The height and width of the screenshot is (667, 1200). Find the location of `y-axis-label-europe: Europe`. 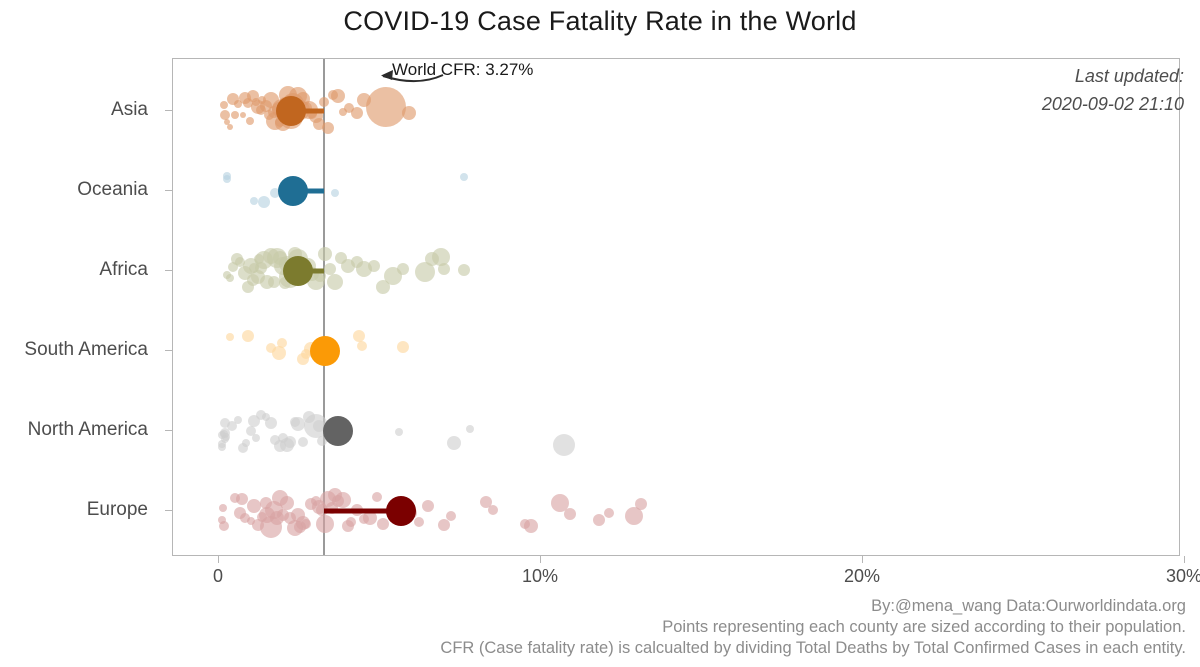

y-axis-label-europe: Europe is located at coordinates (117, 509).